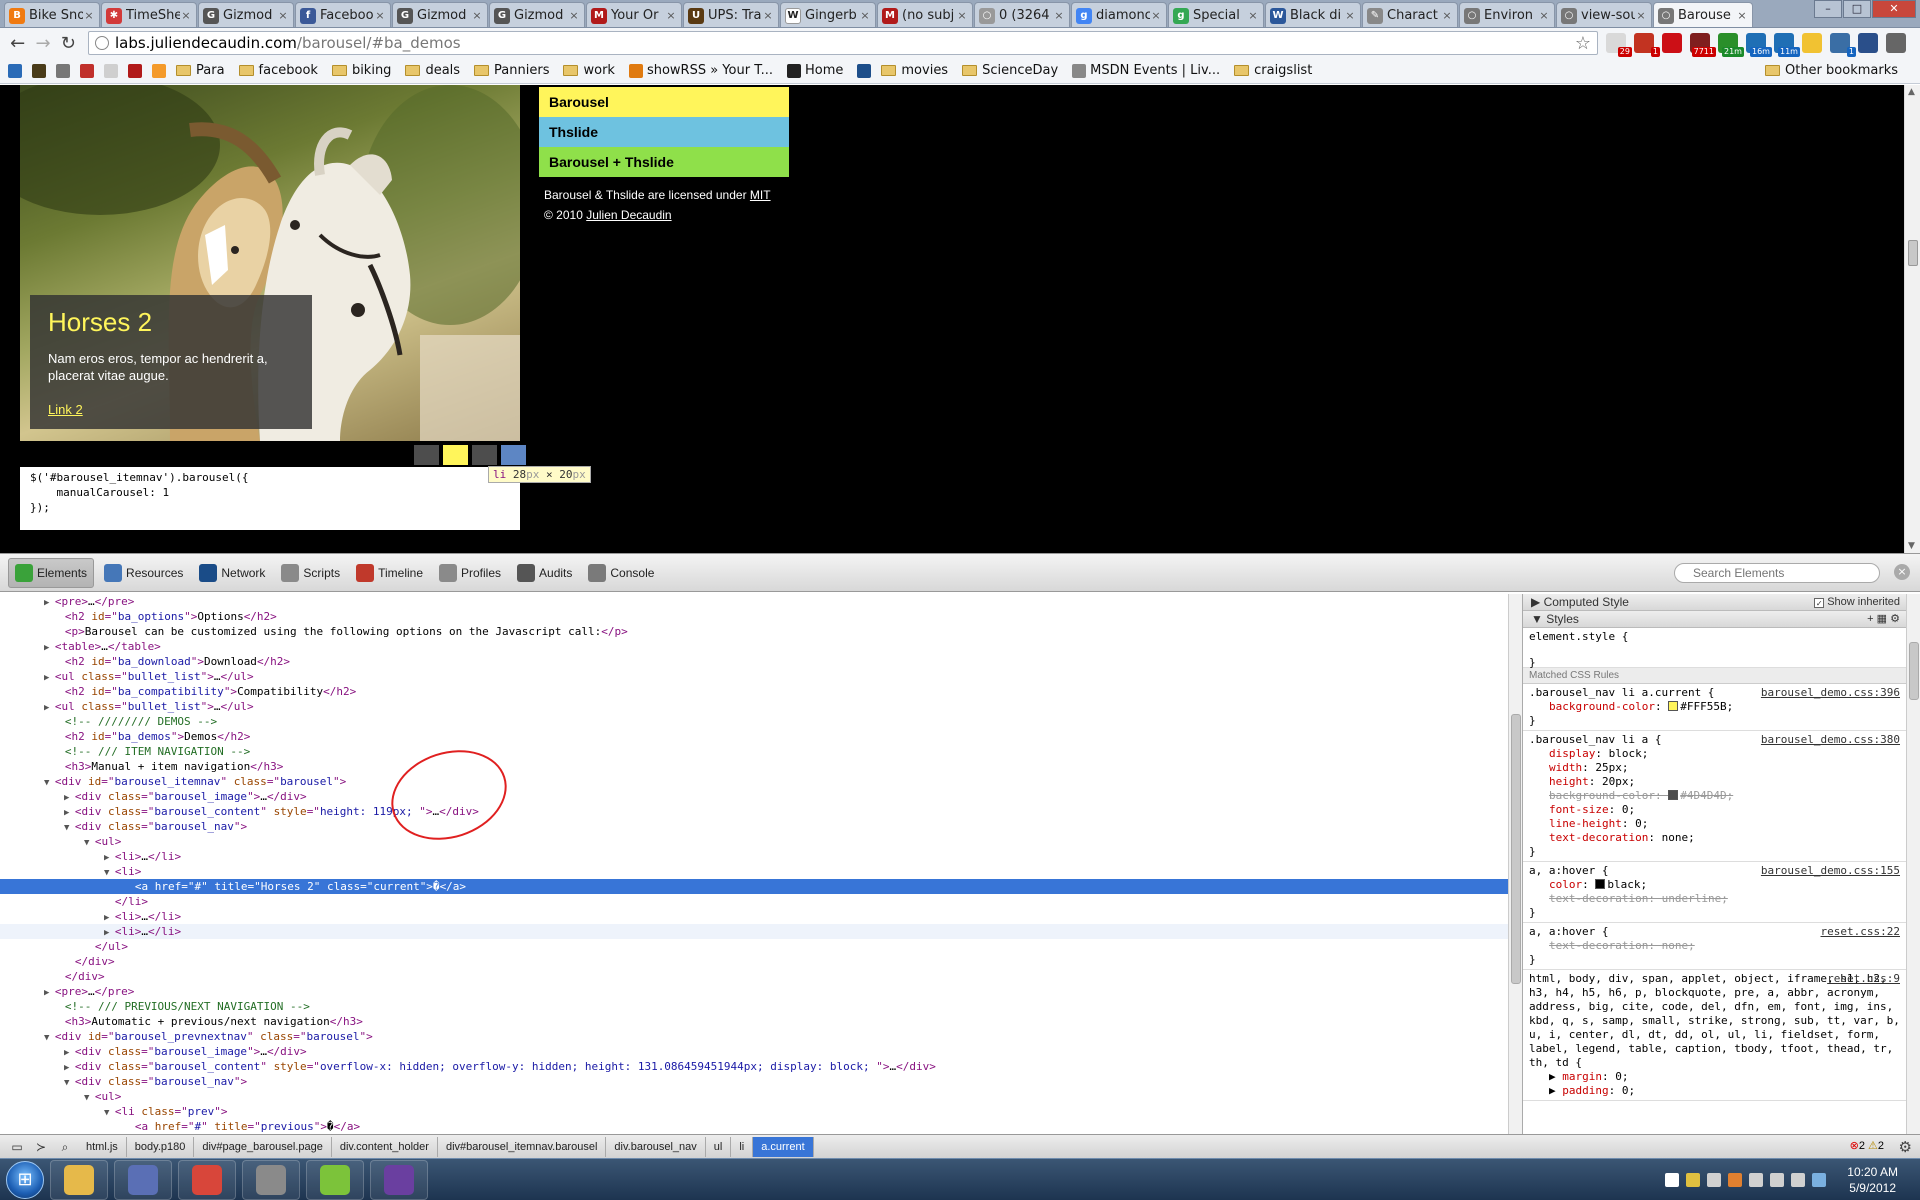 This screenshot has height=1200, width=1920. What do you see at coordinates (1867, 1145) in the screenshot?
I see `error-warning-count: ⊗2 ⚠2` at bounding box center [1867, 1145].